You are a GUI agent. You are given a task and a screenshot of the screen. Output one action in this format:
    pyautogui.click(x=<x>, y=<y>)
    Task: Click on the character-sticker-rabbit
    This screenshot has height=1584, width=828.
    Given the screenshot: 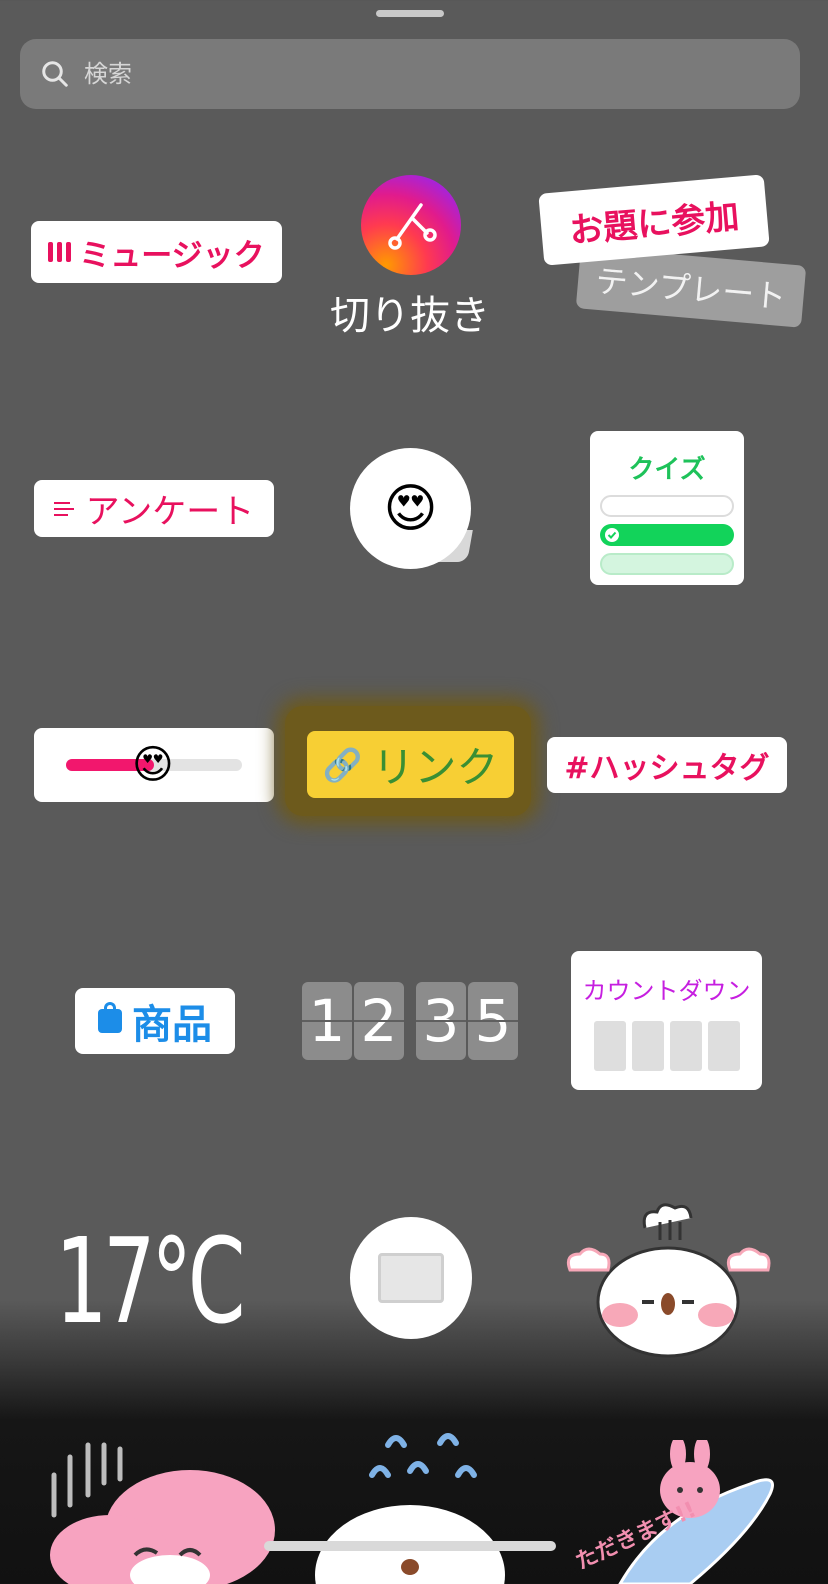 What is the action you would take?
    pyautogui.click(x=160, y=1509)
    